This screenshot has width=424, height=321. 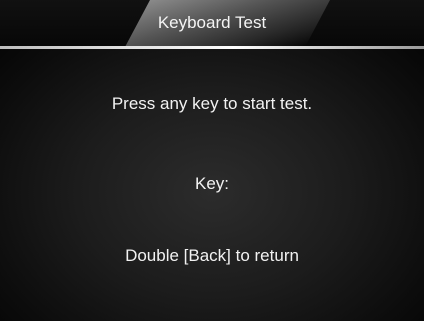 What do you see at coordinates (212, 255) in the screenshot?
I see `return-hint: Double [Back] to return` at bounding box center [212, 255].